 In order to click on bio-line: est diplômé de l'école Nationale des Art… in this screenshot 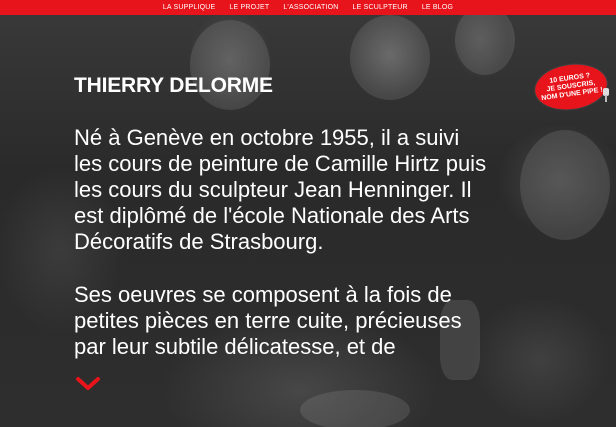, I will do `click(272, 215)`.